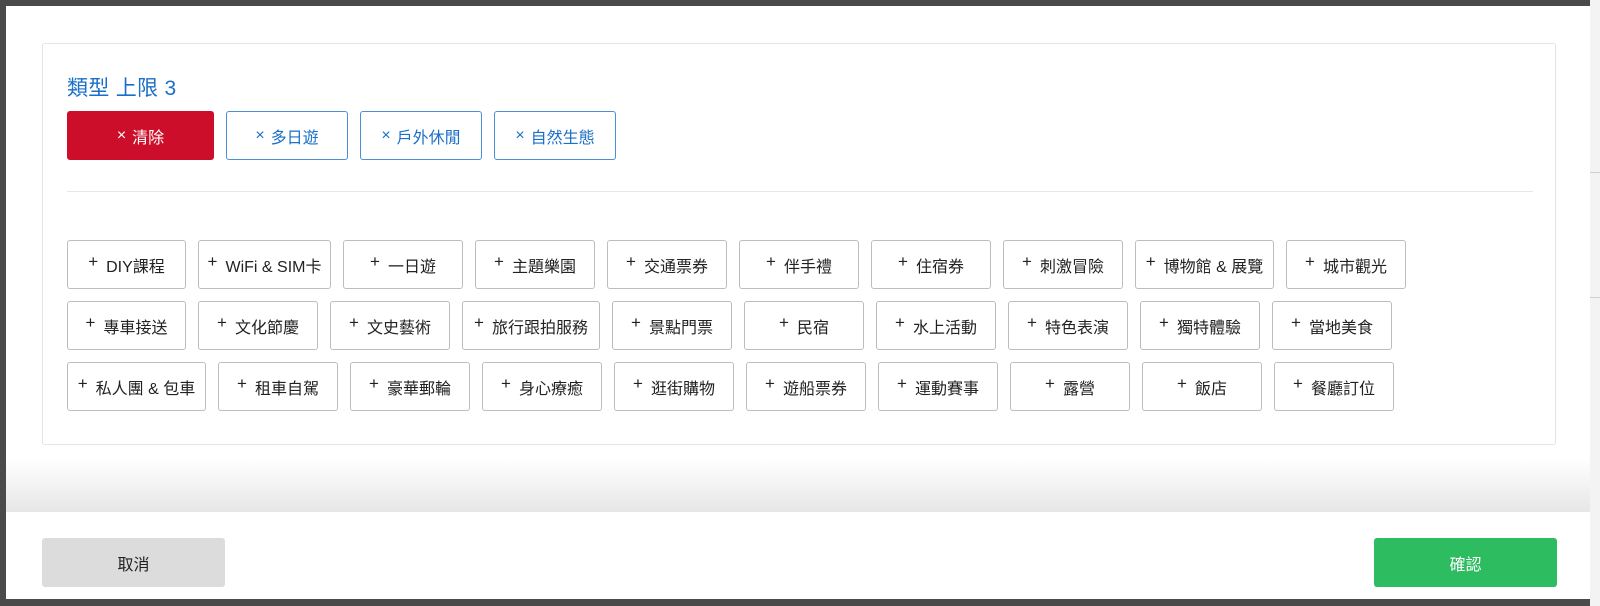 This screenshot has width=1600, height=606. What do you see at coordinates (938, 386) in the screenshot?
I see `option-chip: + 運動賽事` at bounding box center [938, 386].